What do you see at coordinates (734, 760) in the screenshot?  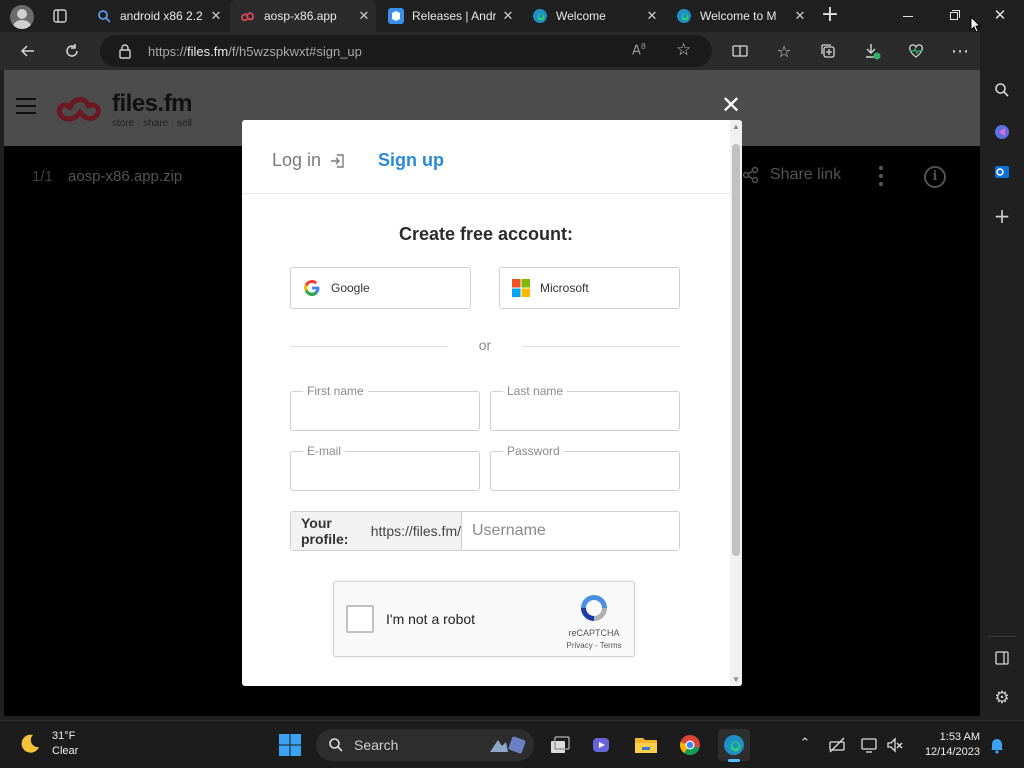 I see `active-app-indicator` at bounding box center [734, 760].